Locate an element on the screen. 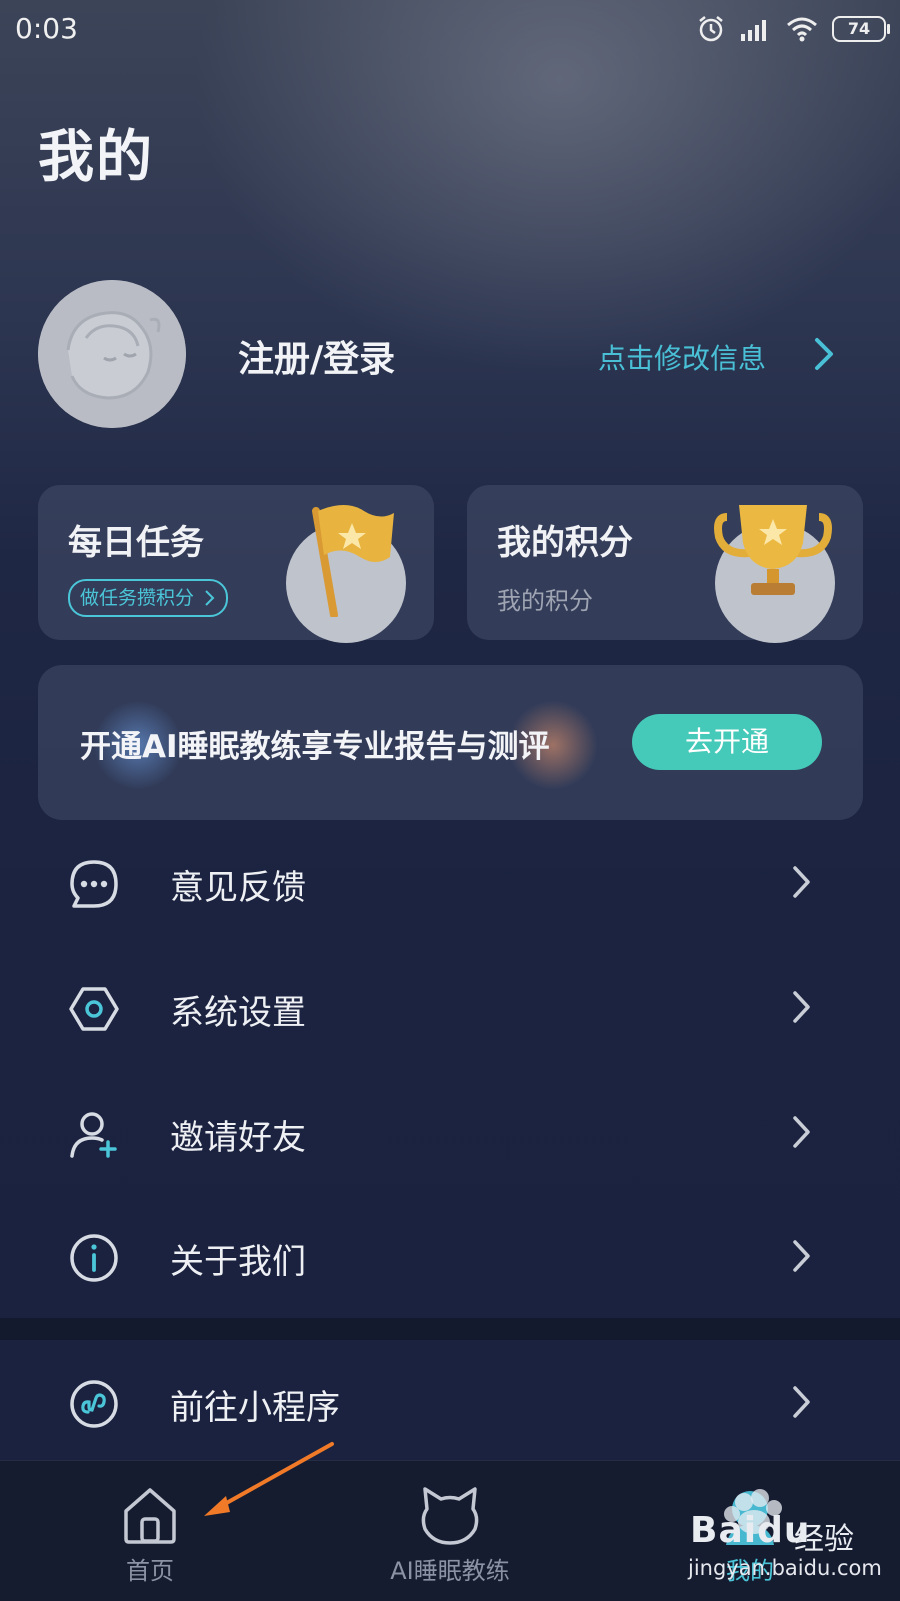  info-icon is located at coordinates (94, 1258).